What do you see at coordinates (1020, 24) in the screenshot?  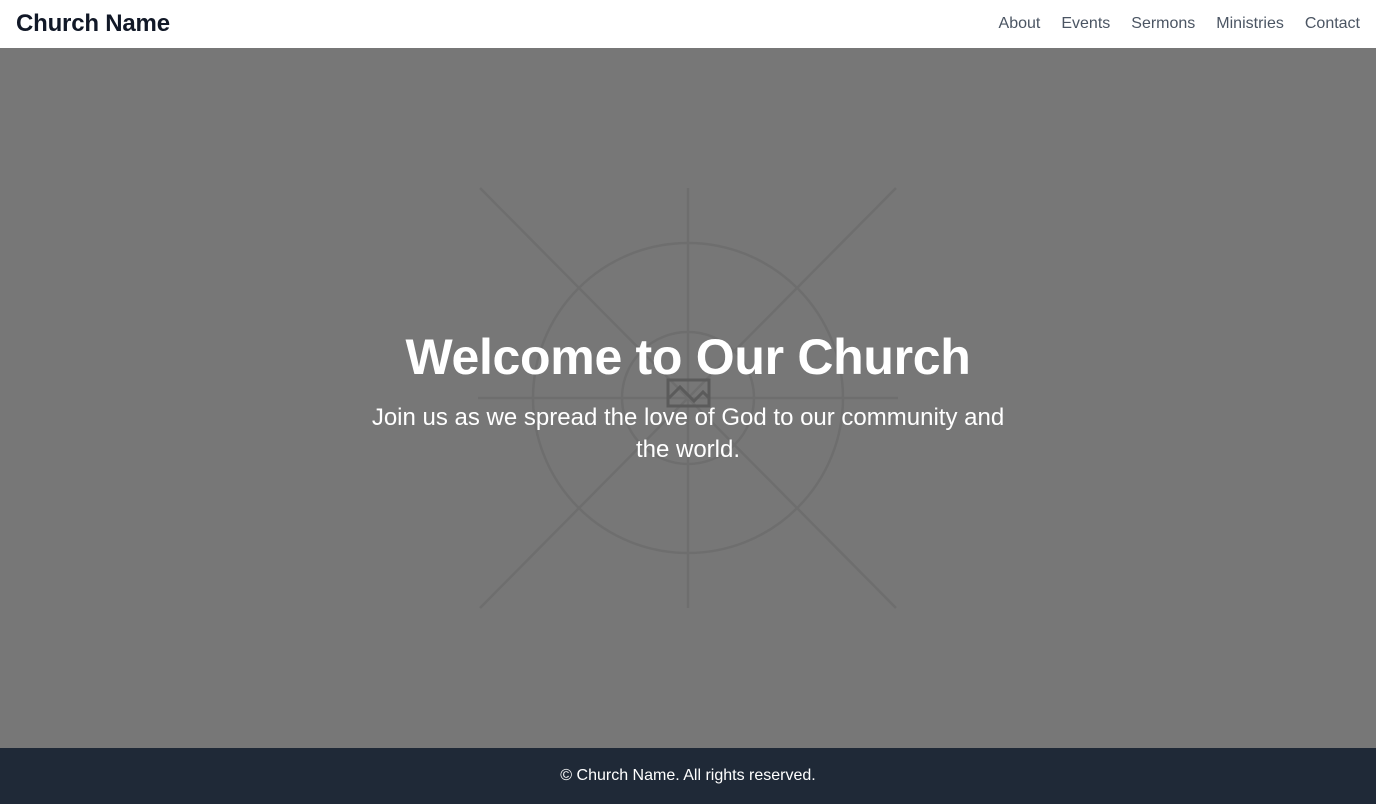 I see `nav-link-about: About` at bounding box center [1020, 24].